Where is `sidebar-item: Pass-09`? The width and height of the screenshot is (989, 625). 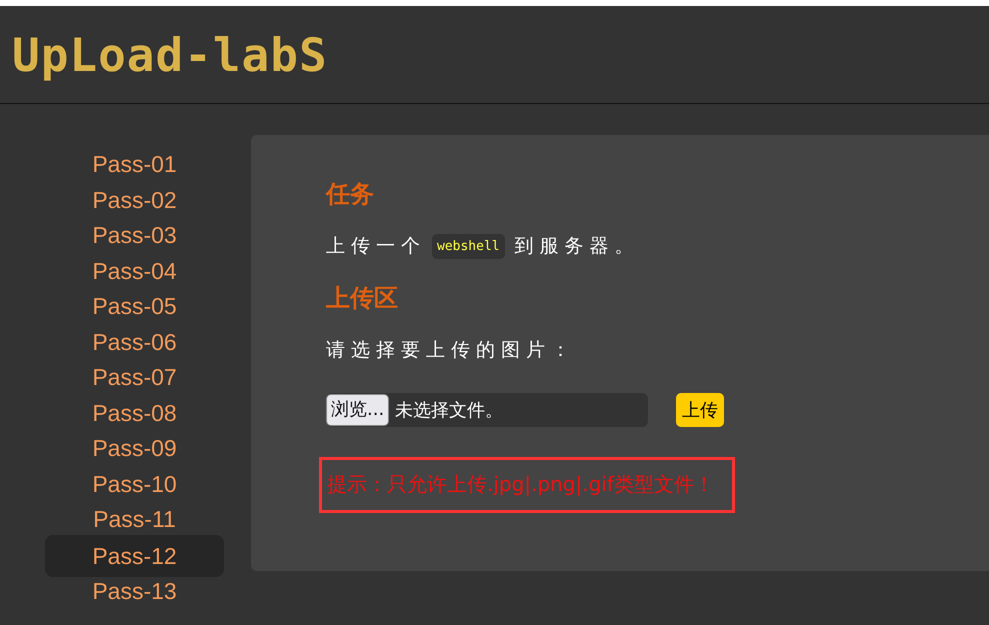 sidebar-item: Pass-09 is located at coordinates (134, 448).